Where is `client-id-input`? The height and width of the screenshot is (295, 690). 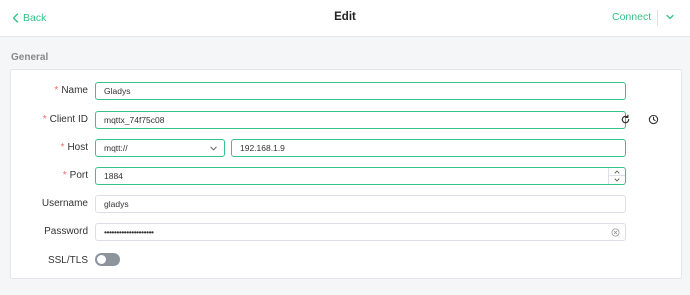 client-id-input is located at coordinates (360, 120).